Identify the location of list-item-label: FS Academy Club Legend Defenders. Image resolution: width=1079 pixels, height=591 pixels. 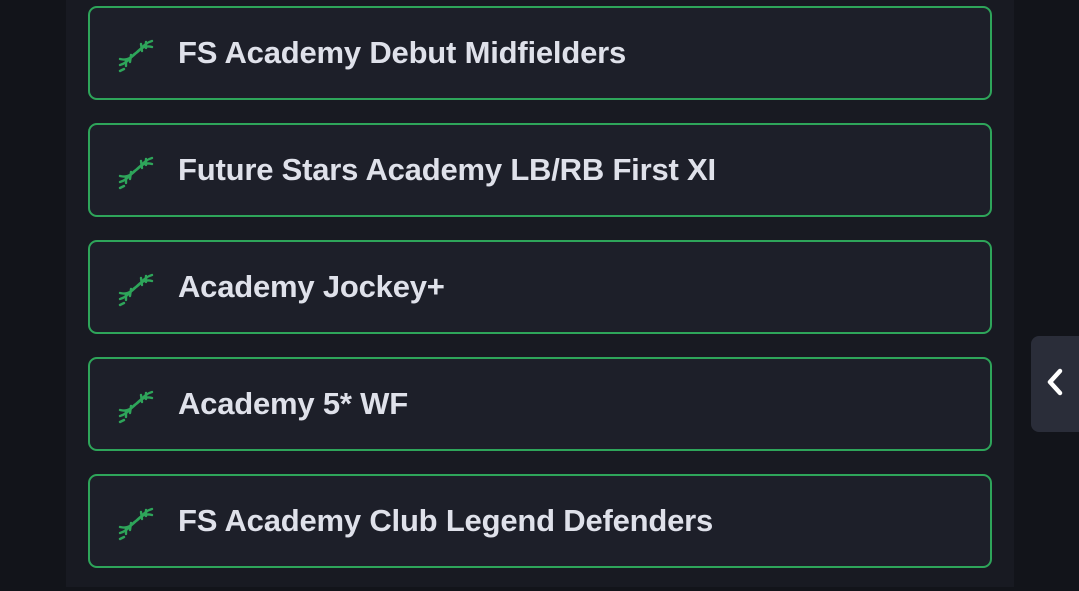
(446, 520).